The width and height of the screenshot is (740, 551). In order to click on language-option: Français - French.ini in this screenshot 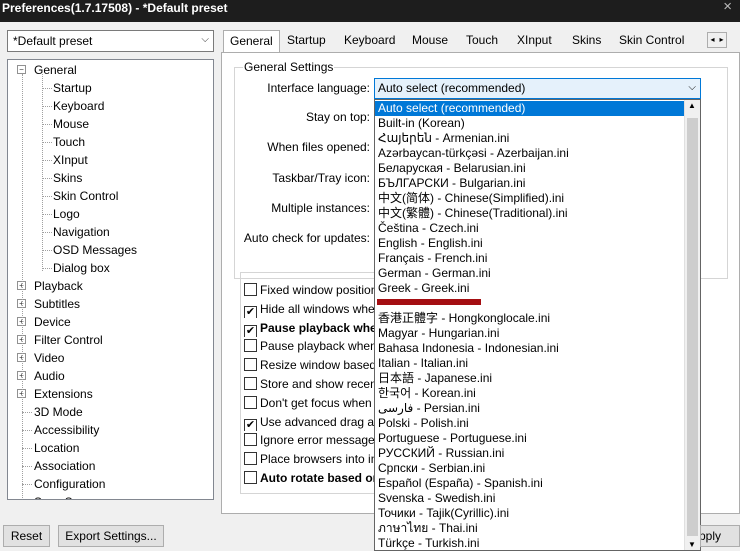, I will do `click(530, 258)`.